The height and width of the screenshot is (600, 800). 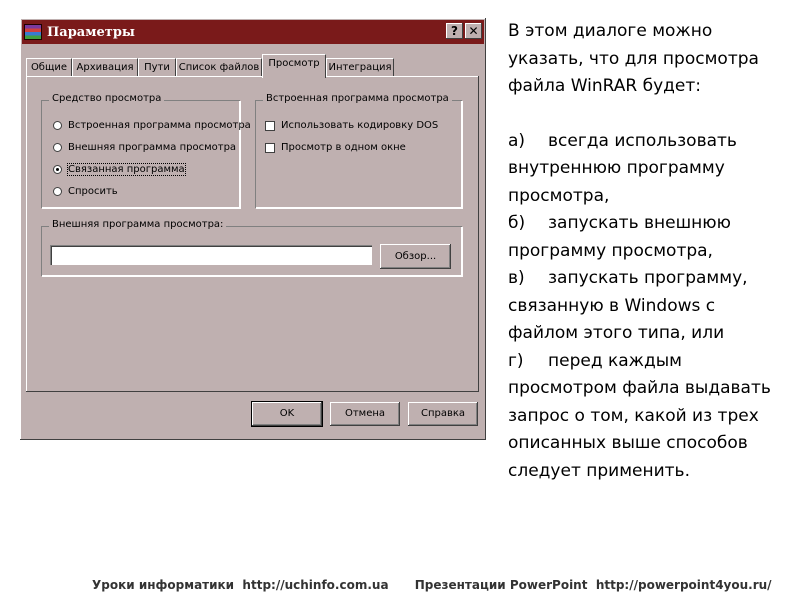 I want to click on tab-paths: Пути, so click(x=157, y=67).